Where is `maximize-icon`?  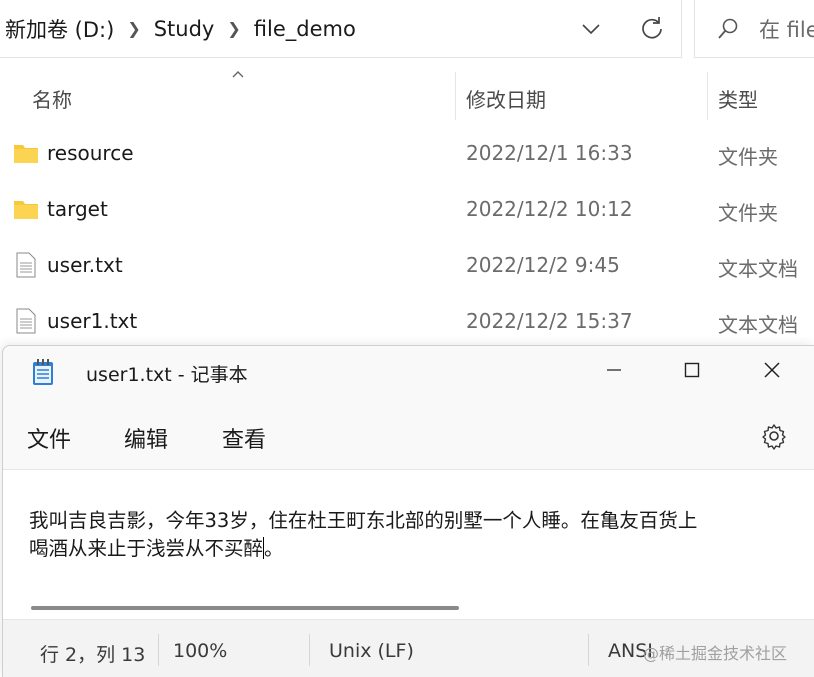
maximize-icon is located at coordinates (692, 370).